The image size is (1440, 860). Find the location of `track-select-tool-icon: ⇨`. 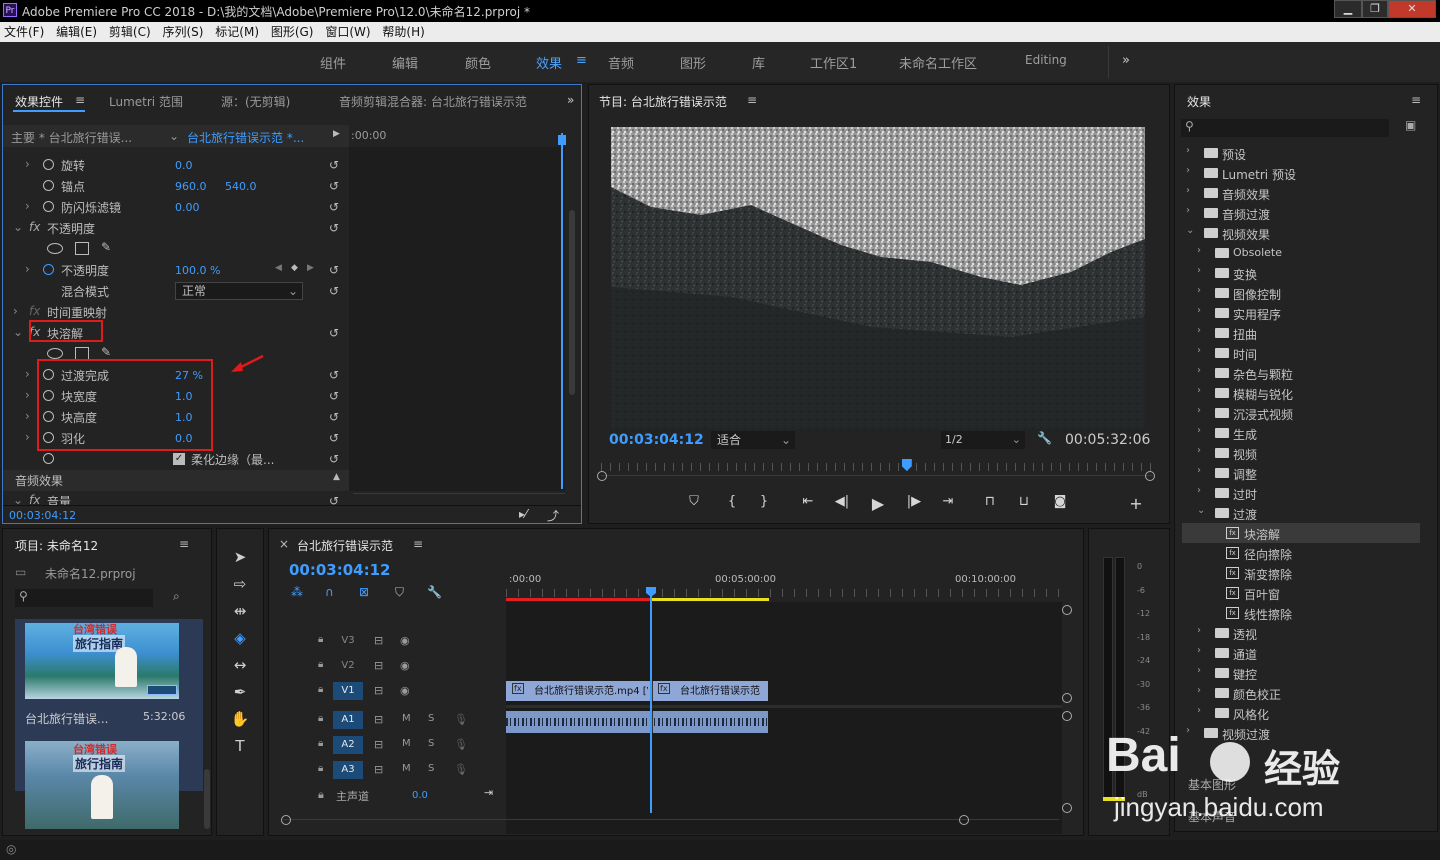

track-select-tool-icon: ⇨ is located at coordinates (240, 584).